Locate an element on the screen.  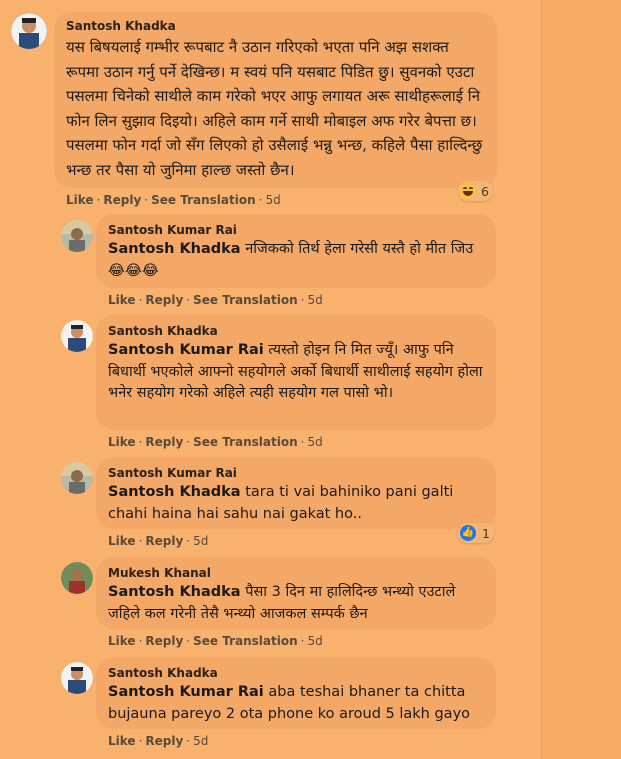
reaction-number: 1 is located at coordinates (486, 533).